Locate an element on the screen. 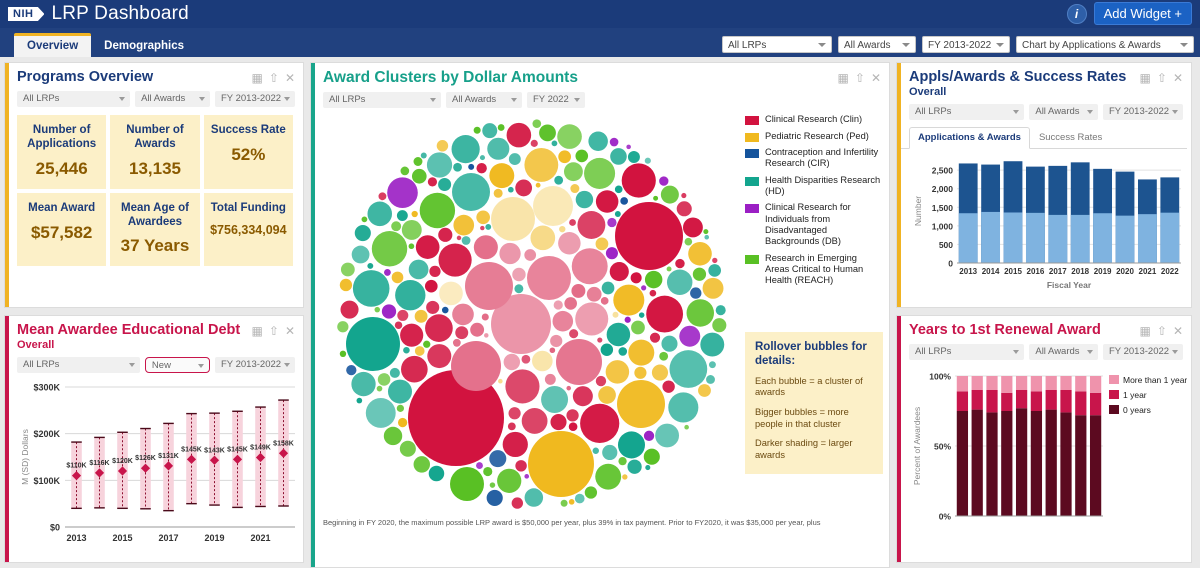 The height and width of the screenshot is (568, 1200). svg-text: More than 1 year is located at coordinates (1155, 380).